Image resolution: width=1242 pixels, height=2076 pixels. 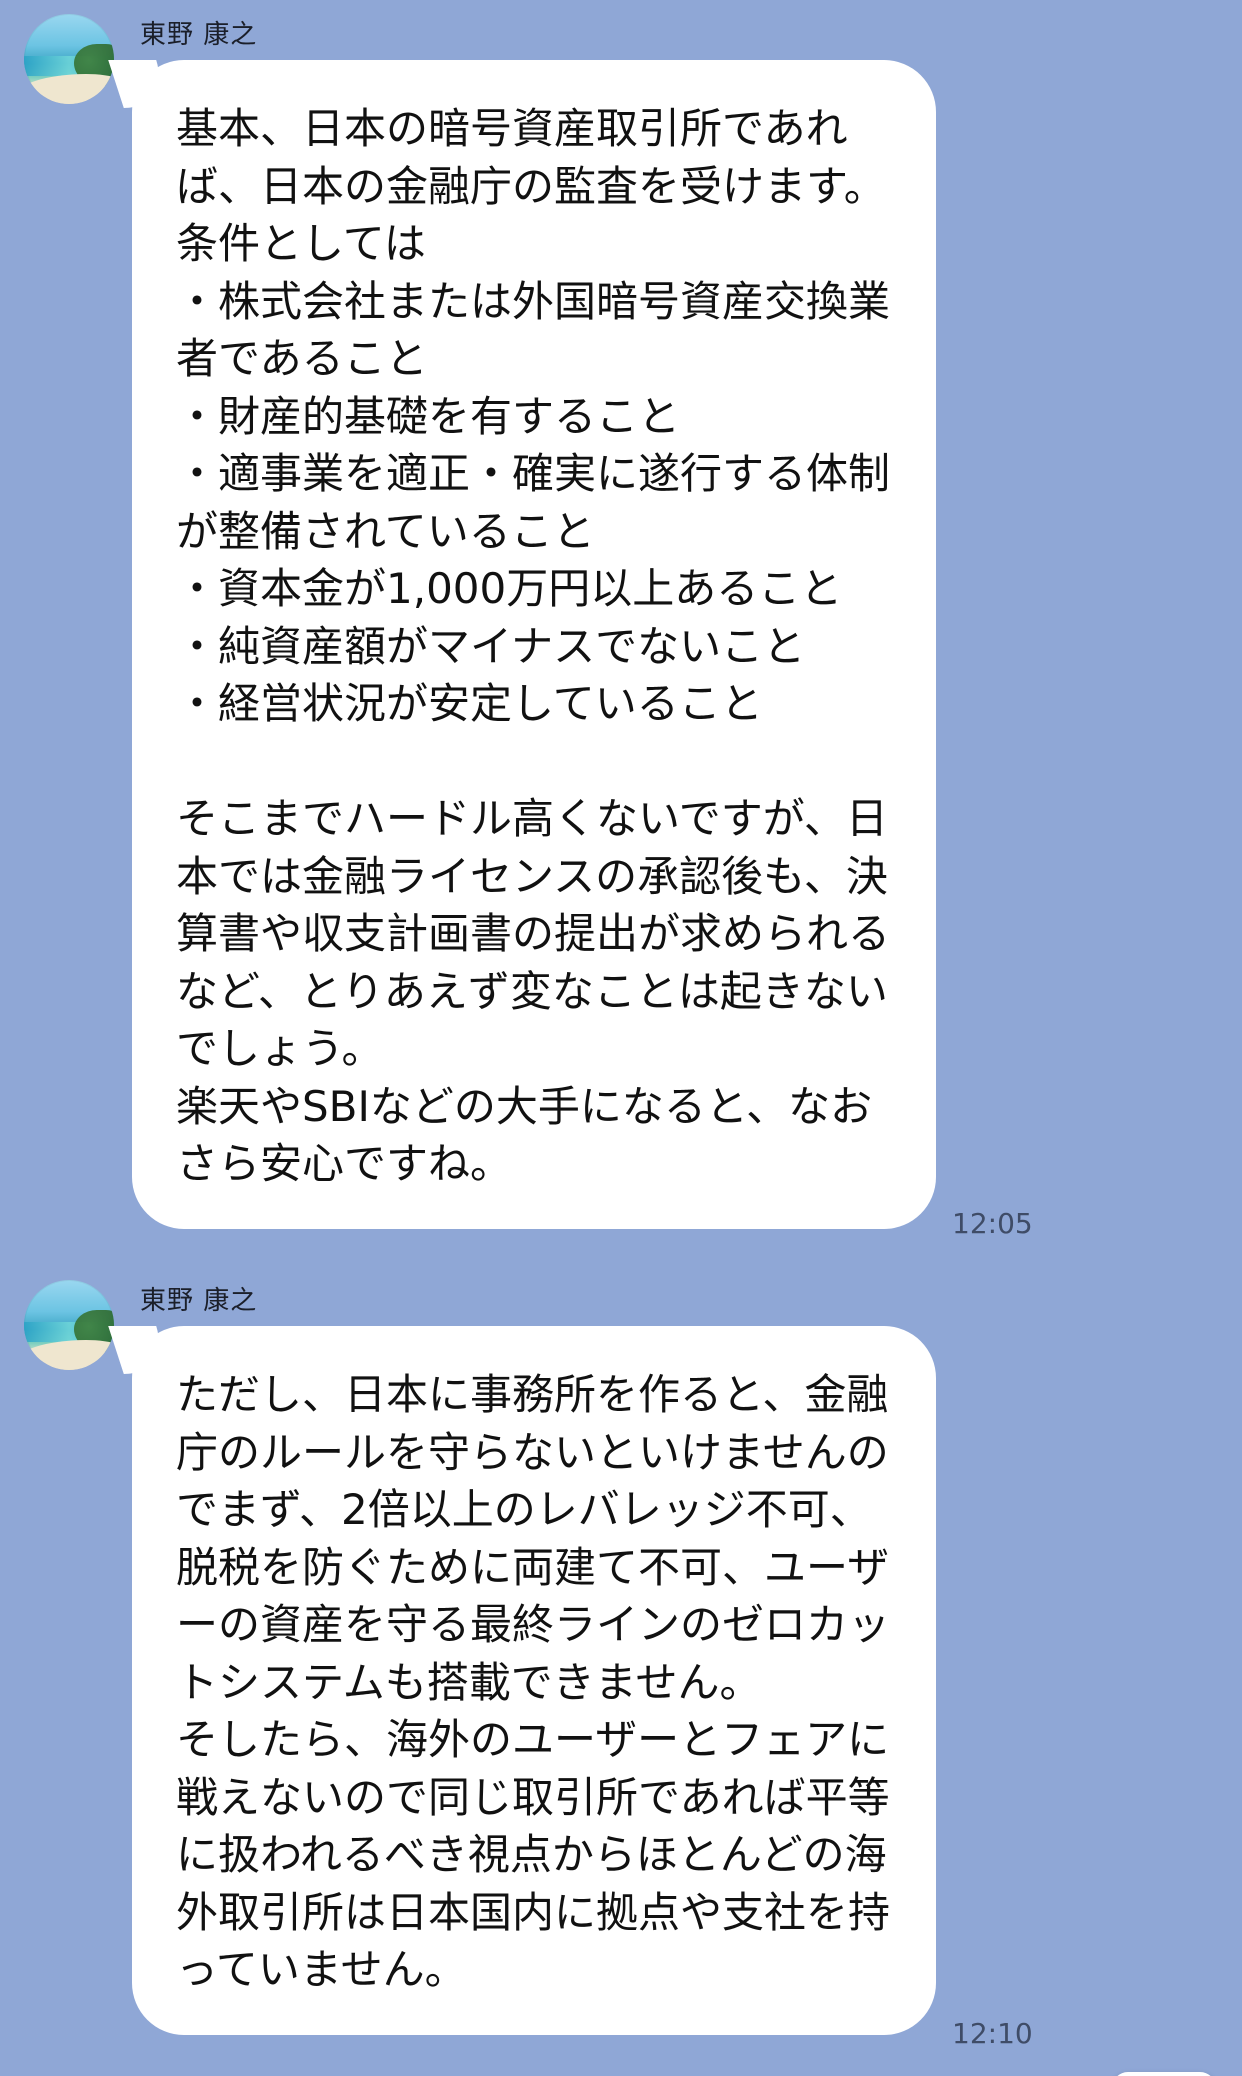 What do you see at coordinates (992, 1223) in the screenshot?
I see `message-time: 12:05` at bounding box center [992, 1223].